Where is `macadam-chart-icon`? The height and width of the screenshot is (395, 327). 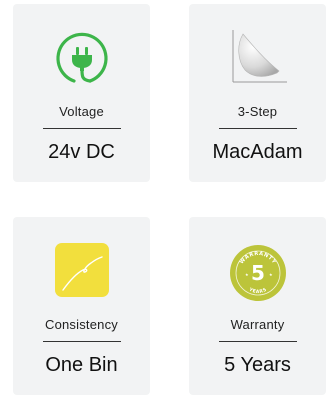
macadam-chart-icon is located at coordinates (258, 57).